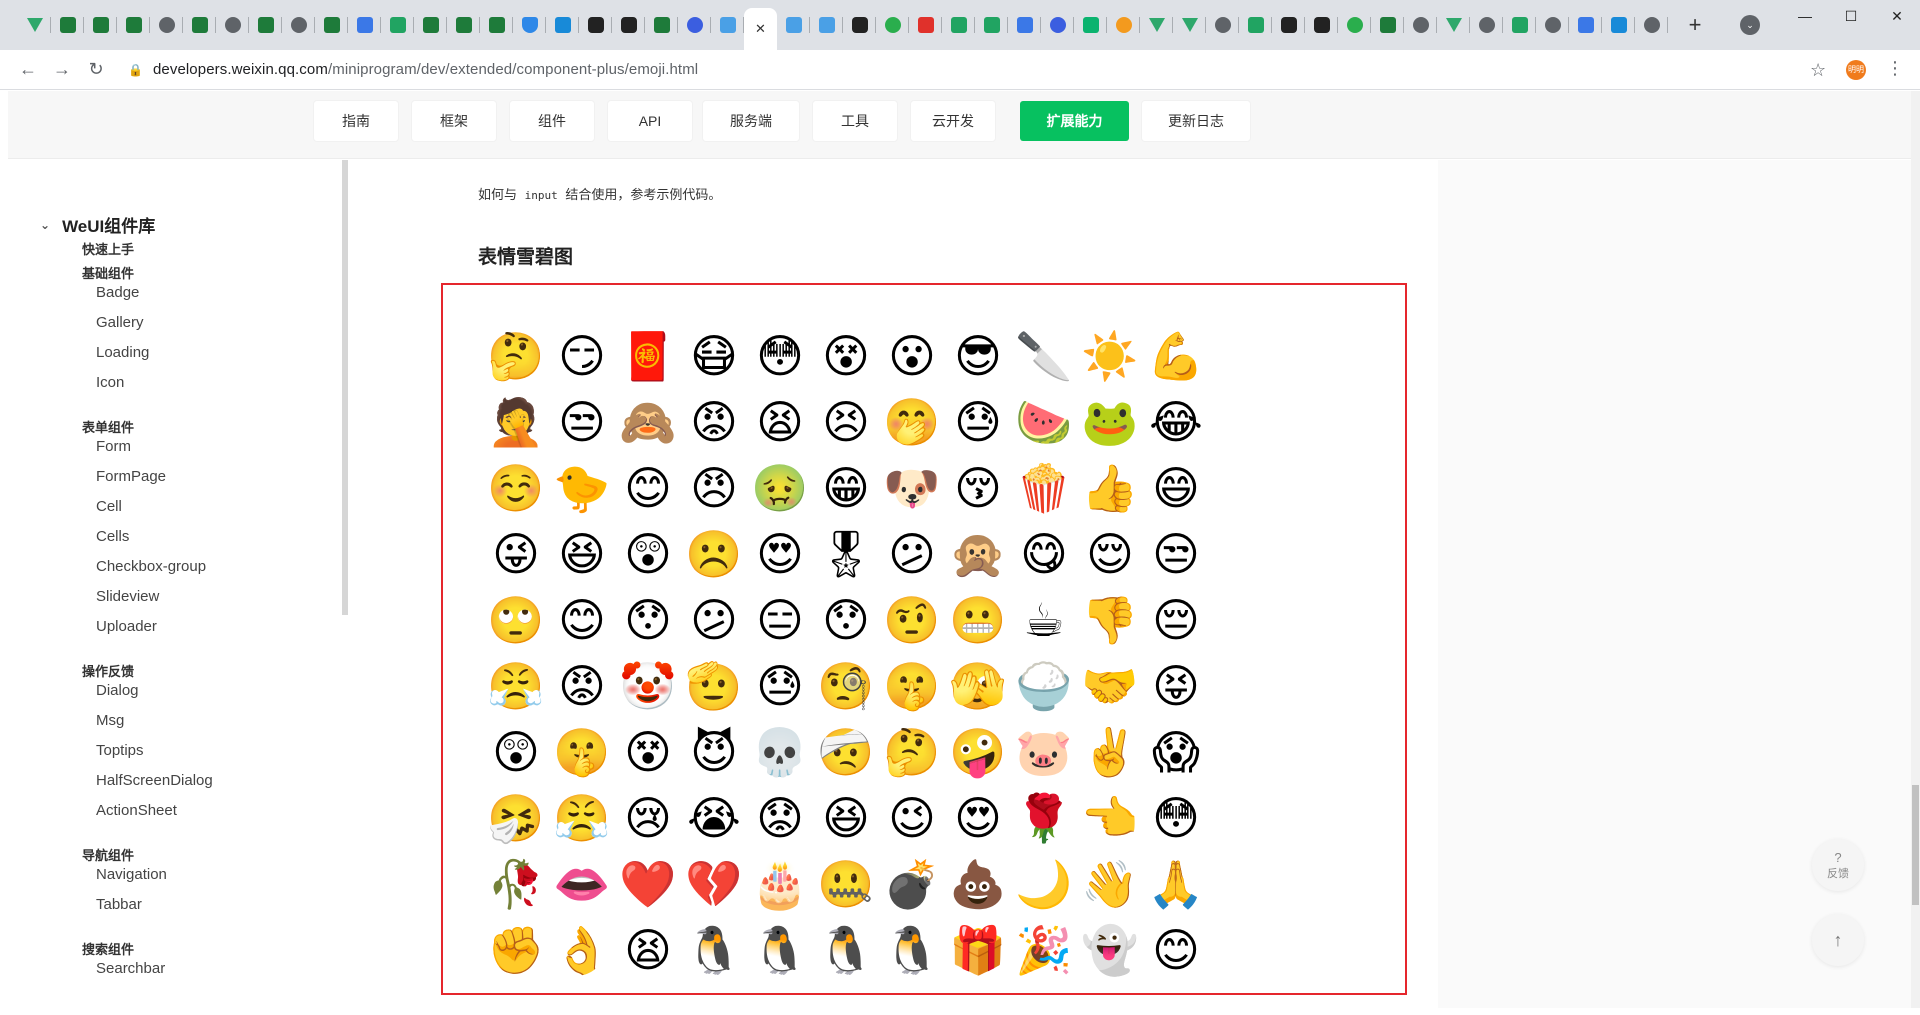  Describe the element at coordinates (120, 750) in the screenshot. I see `sidebar-item: Toptips` at that location.